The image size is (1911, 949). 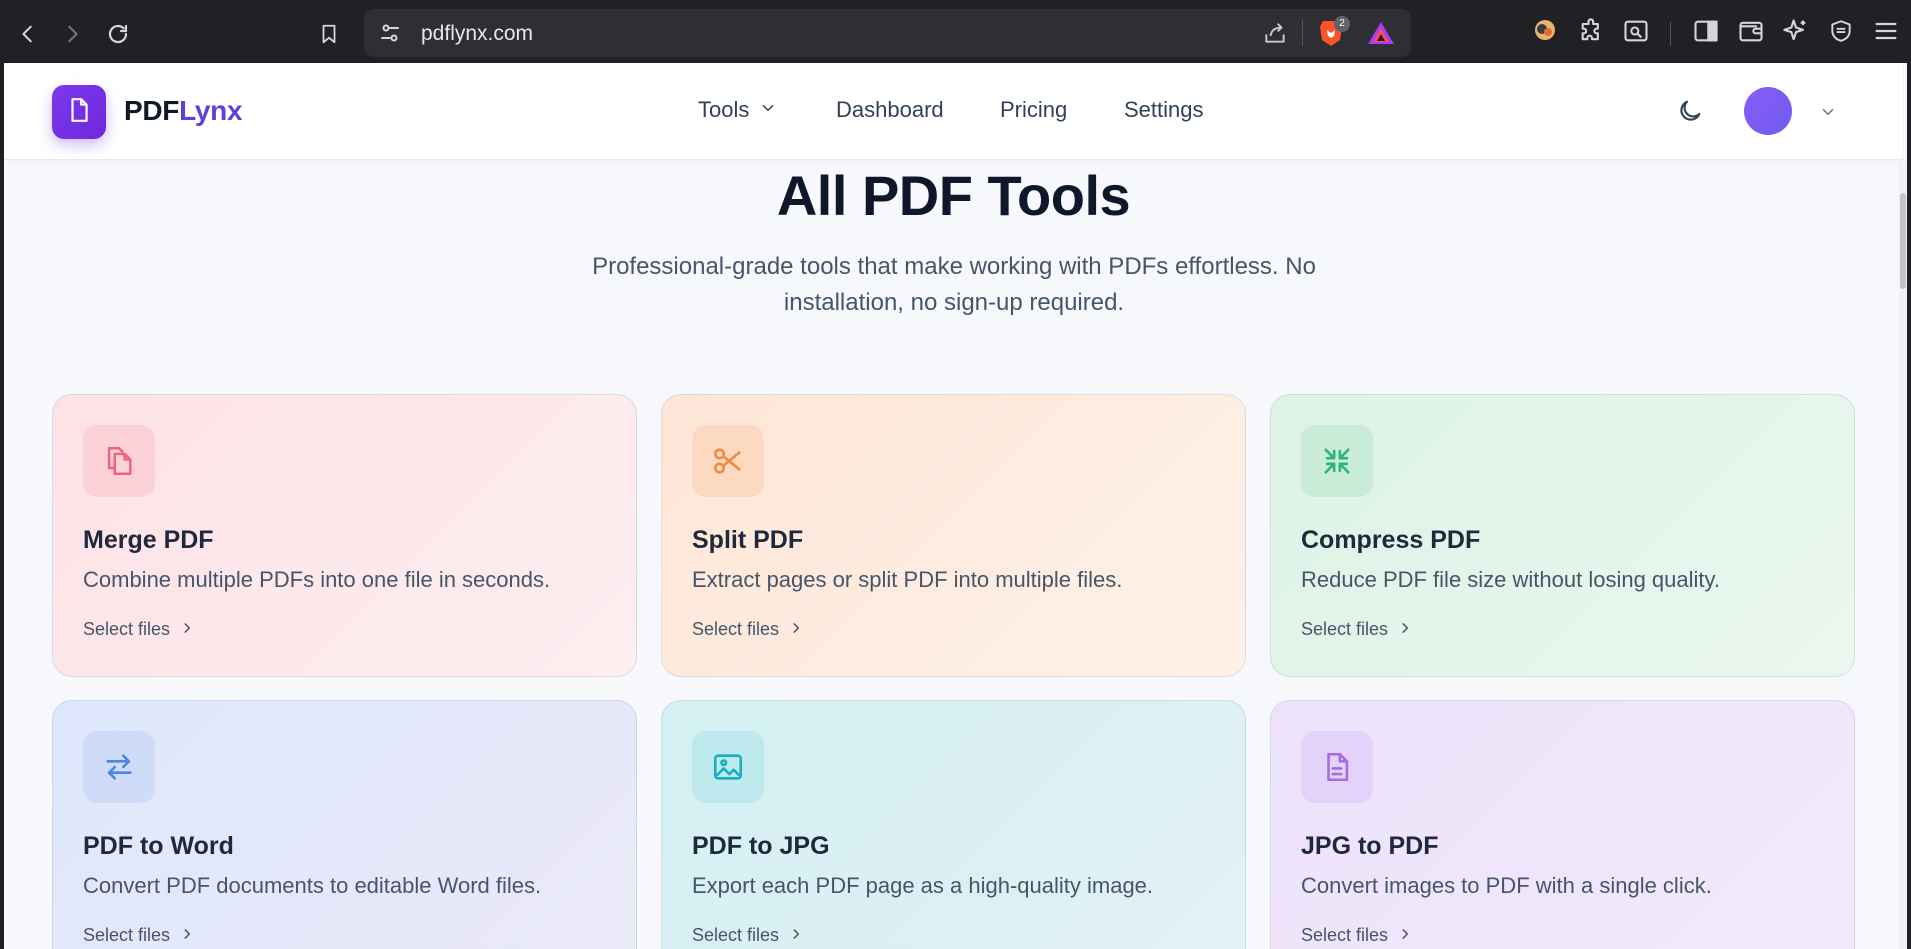 What do you see at coordinates (748, 540) in the screenshot?
I see `card-title: Split PDF` at bounding box center [748, 540].